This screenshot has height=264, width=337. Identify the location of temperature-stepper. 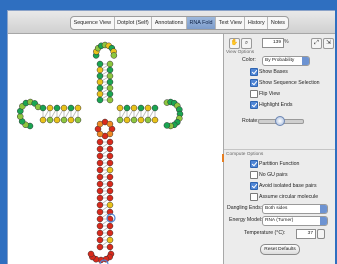
(321, 234).